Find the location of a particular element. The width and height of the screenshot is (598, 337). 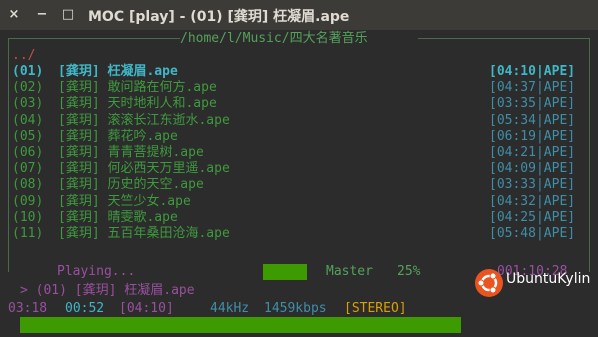

track-num: (11) is located at coordinates (28, 233).